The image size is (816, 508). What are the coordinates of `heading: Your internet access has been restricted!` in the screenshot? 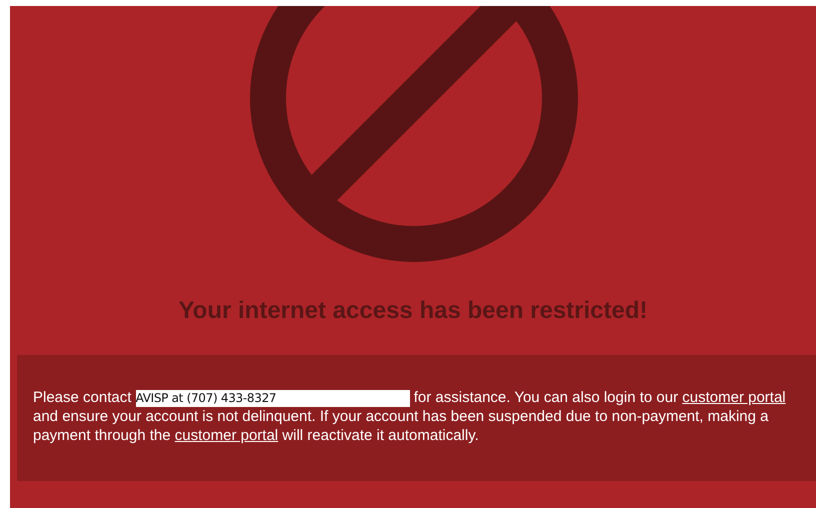 It's located at (413, 311).